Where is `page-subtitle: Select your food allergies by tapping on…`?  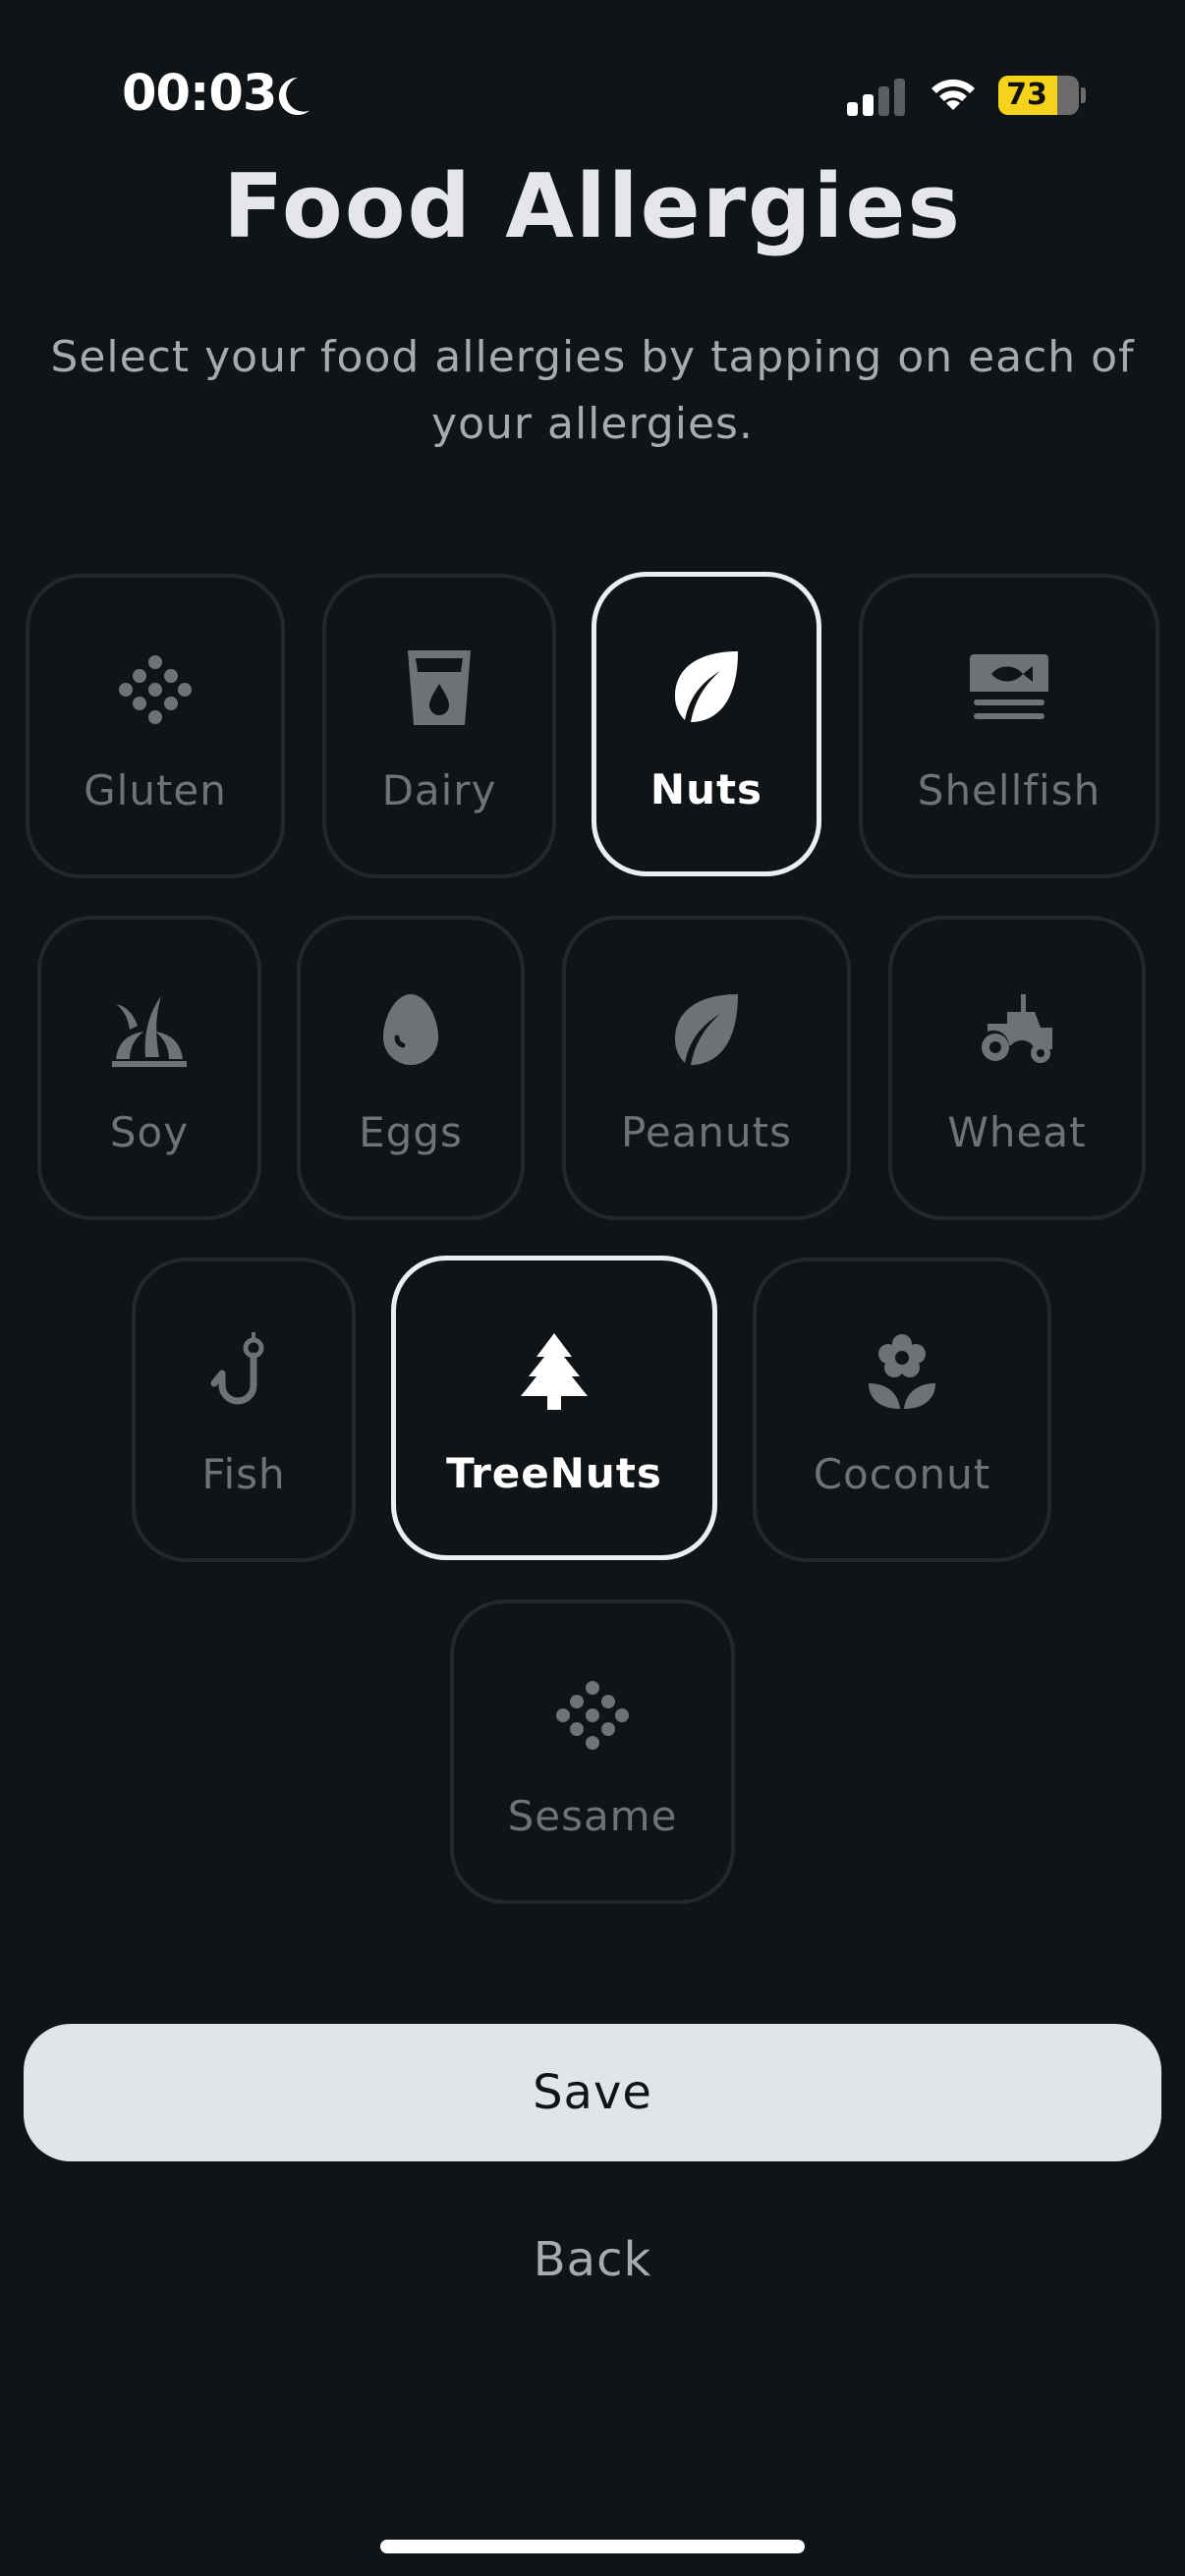 page-subtitle: Select your food allergies by tapping on… is located at coordinates (592, 390).